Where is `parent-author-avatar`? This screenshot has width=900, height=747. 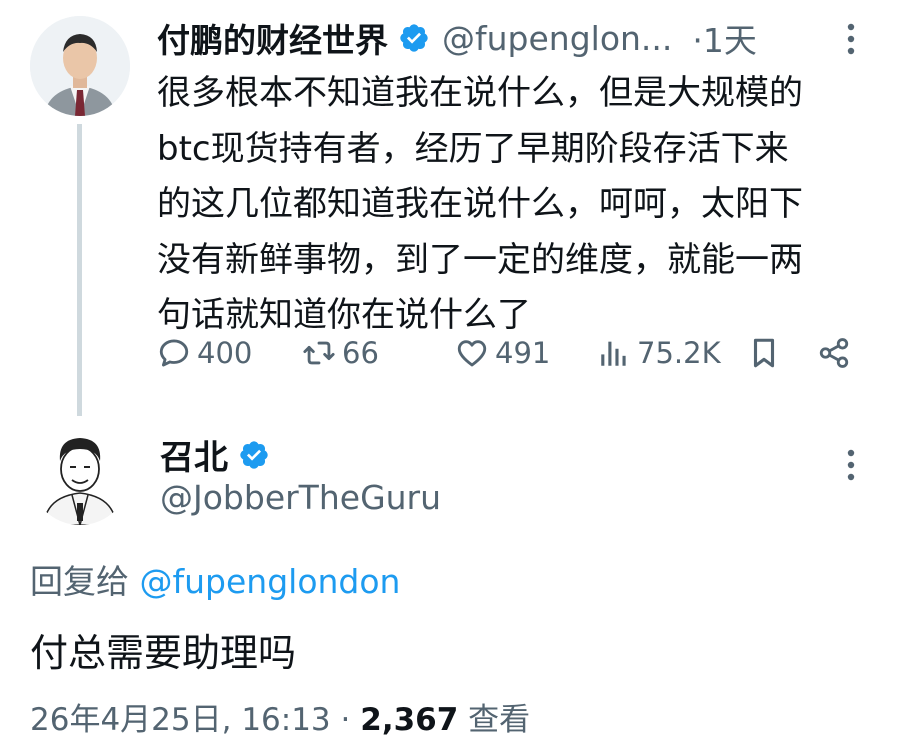
parent-author-avatar is located at coordinates (80, 66).